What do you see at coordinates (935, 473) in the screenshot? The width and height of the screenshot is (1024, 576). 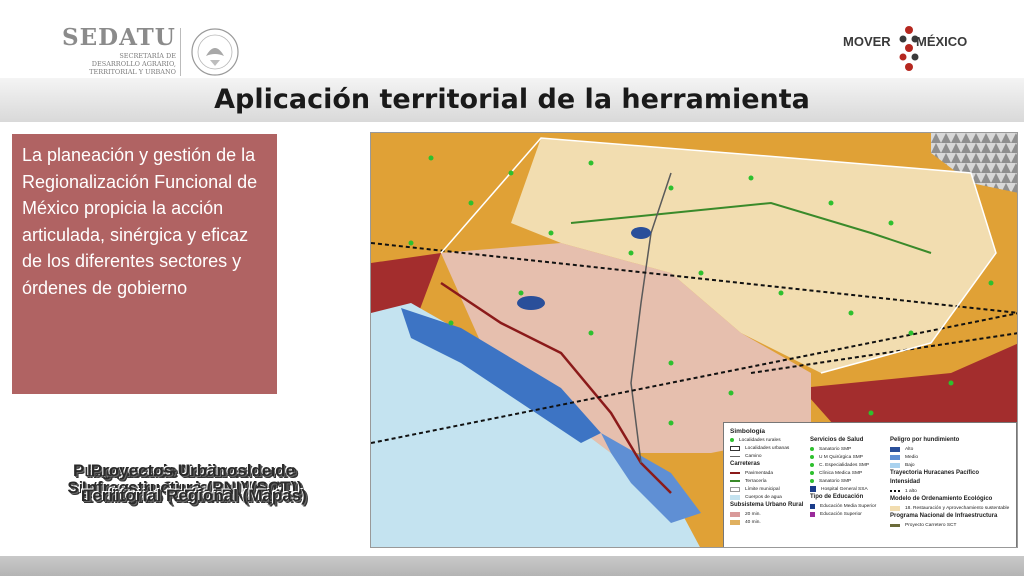 I see `legend-heading: Trayectoria Huracanes Pacífico` at bounding box center [935, 473].